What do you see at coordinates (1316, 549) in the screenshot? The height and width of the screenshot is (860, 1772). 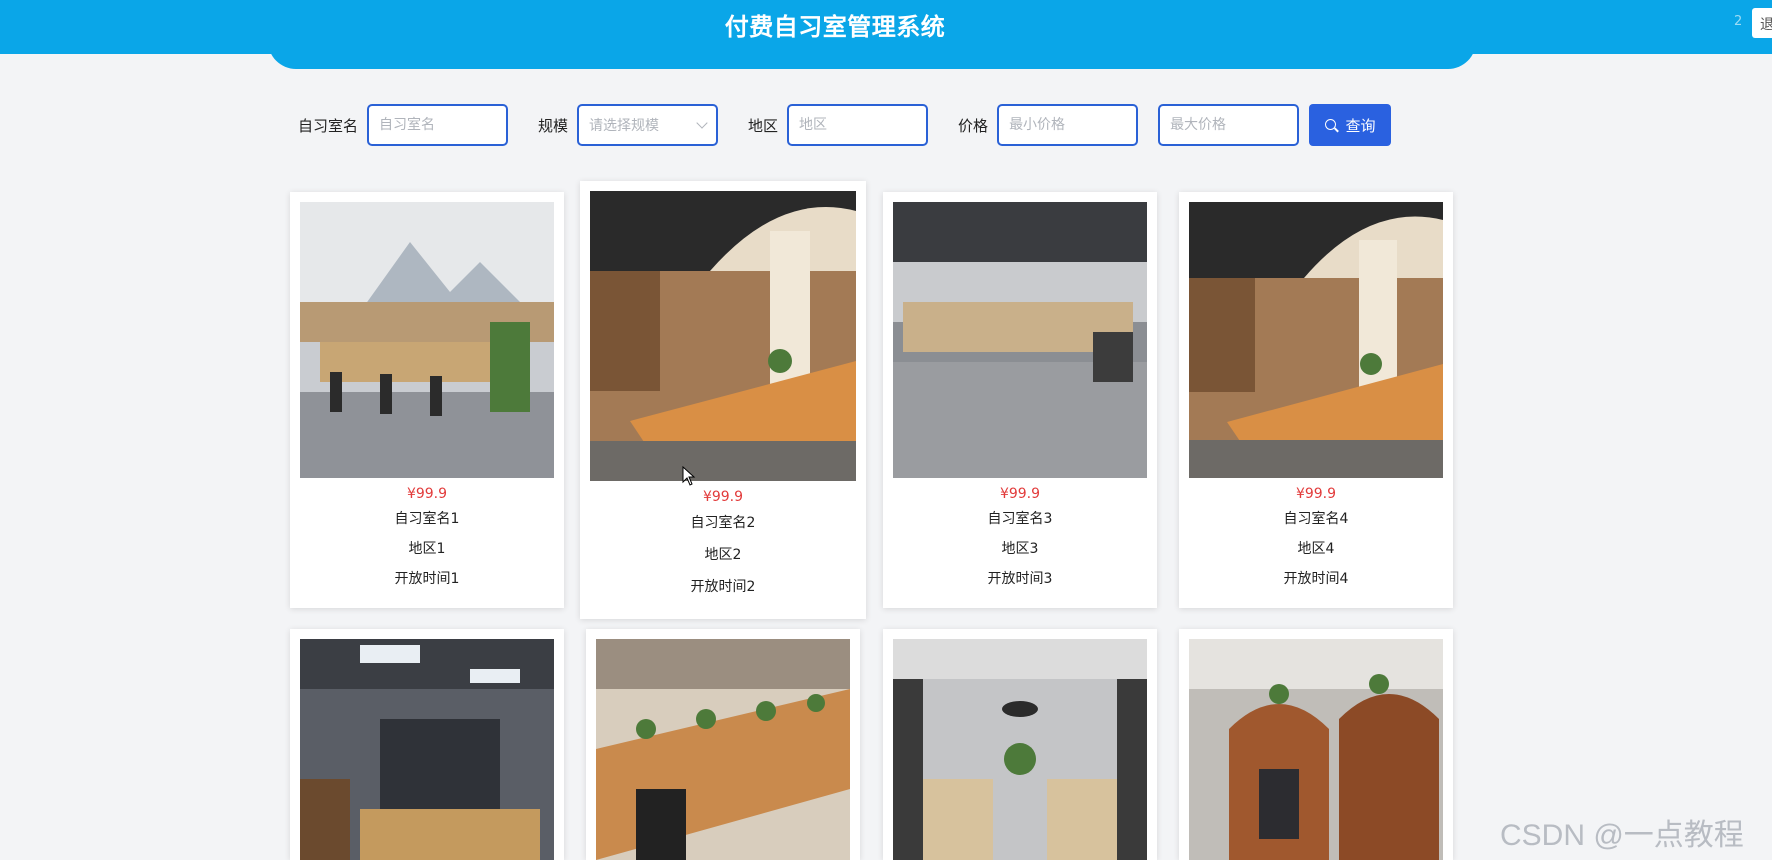 I see `room-region: 地区4` at bounding box center [1316, 549].